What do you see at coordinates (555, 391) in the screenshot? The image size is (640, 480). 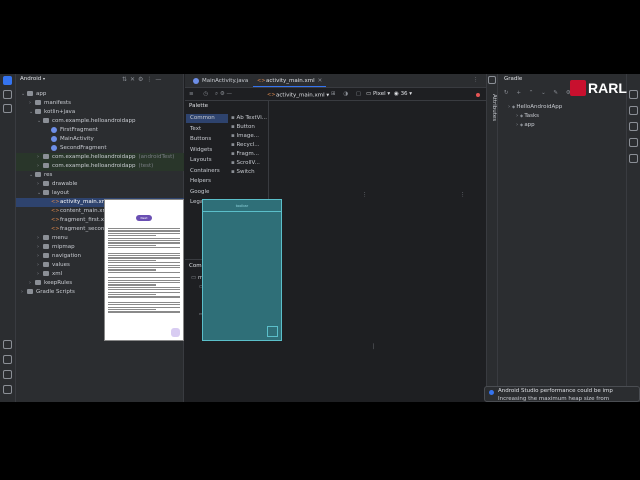 I see `notification-title: Android Studio performance could be imp` at bounding box center [555, 391].